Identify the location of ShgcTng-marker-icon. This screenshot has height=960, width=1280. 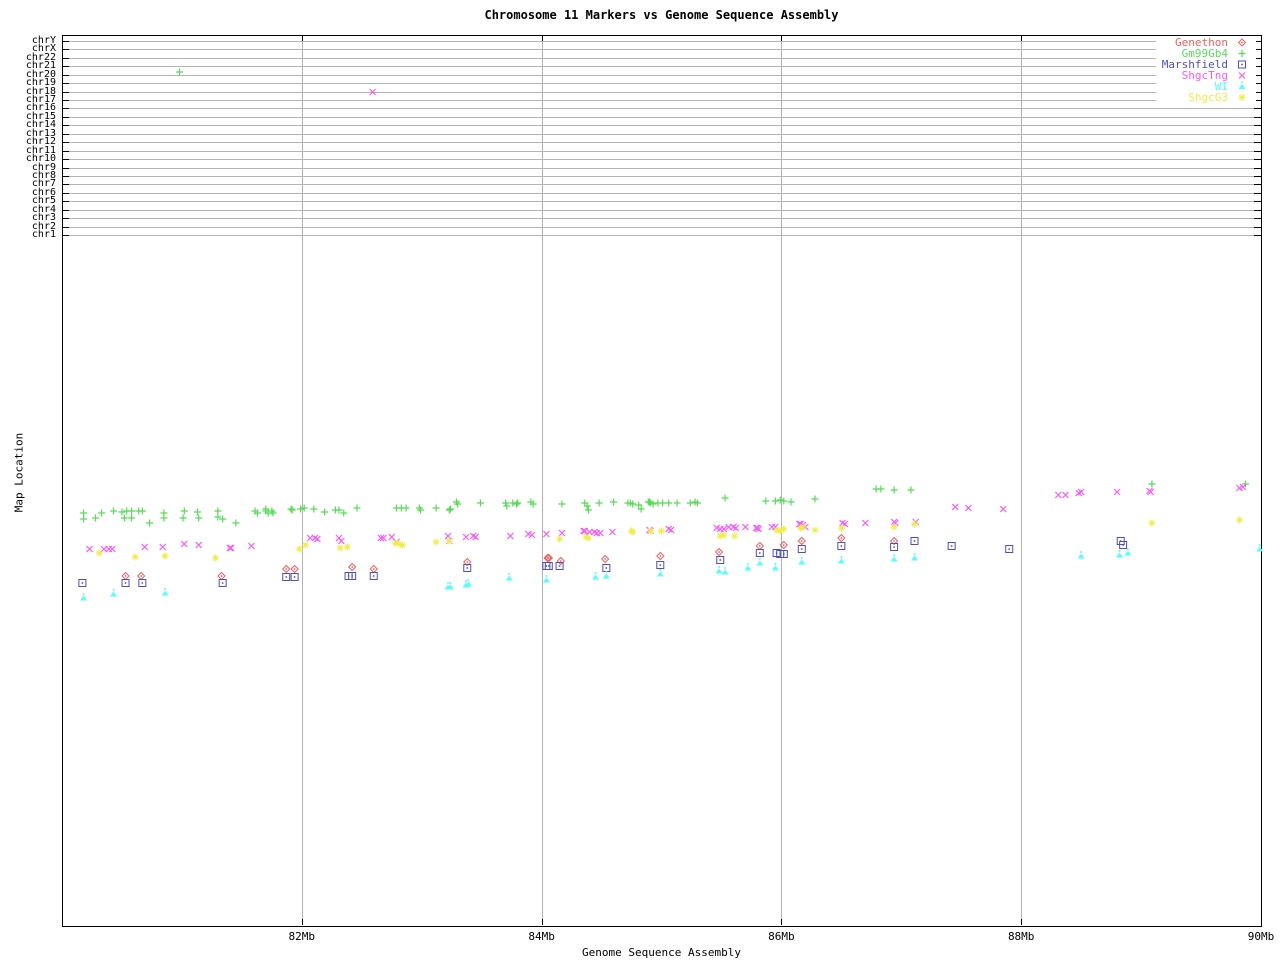
(1242, 75).